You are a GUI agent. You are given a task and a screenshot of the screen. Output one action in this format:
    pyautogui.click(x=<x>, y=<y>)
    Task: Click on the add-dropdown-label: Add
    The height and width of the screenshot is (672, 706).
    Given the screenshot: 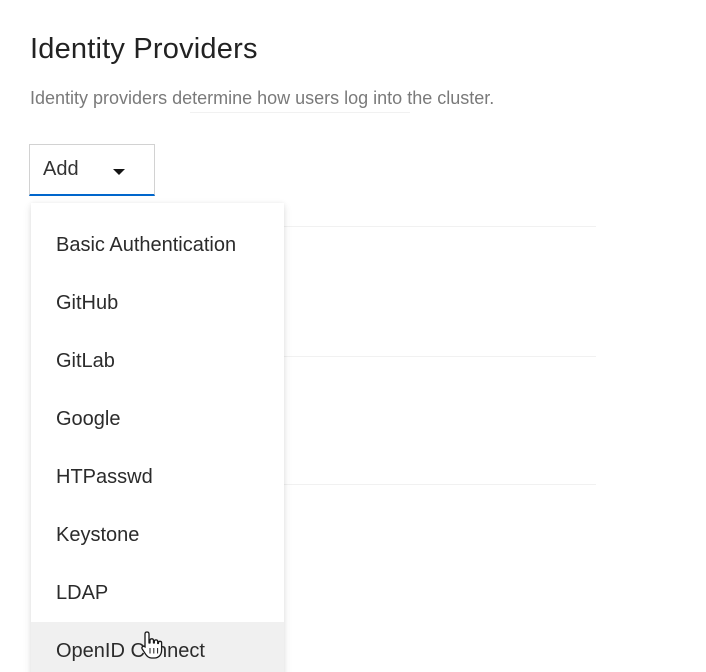 What is the action you would take?
    pyautogui.click(x=61, y=169)
    